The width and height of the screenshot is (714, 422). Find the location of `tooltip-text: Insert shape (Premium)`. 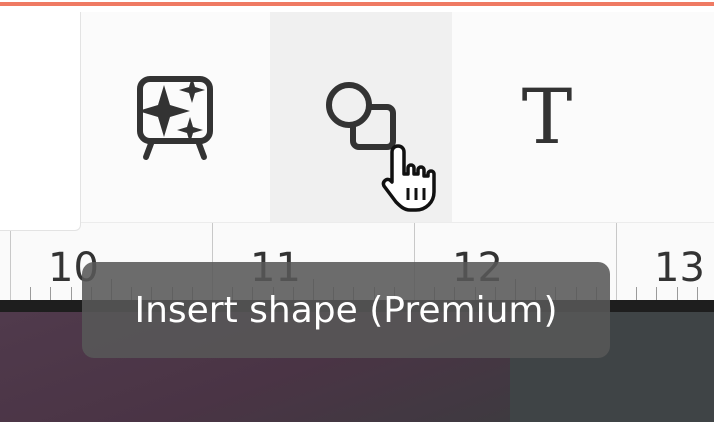

tooltip-text: Insert shape (Premium) is located at coordinates (346, 310).